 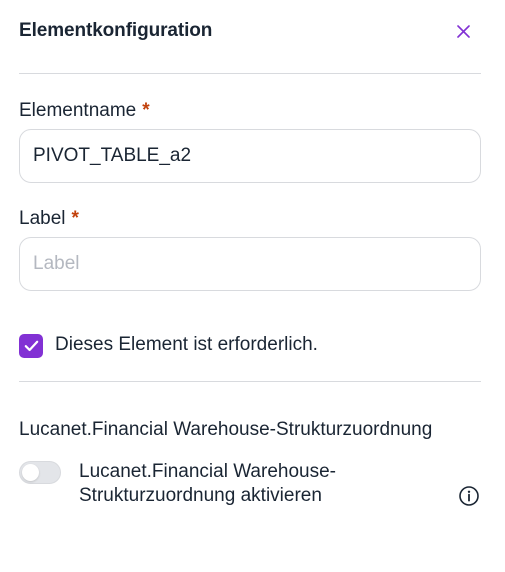 I want to click on checkmark-icon, so click(x=31, y=346).